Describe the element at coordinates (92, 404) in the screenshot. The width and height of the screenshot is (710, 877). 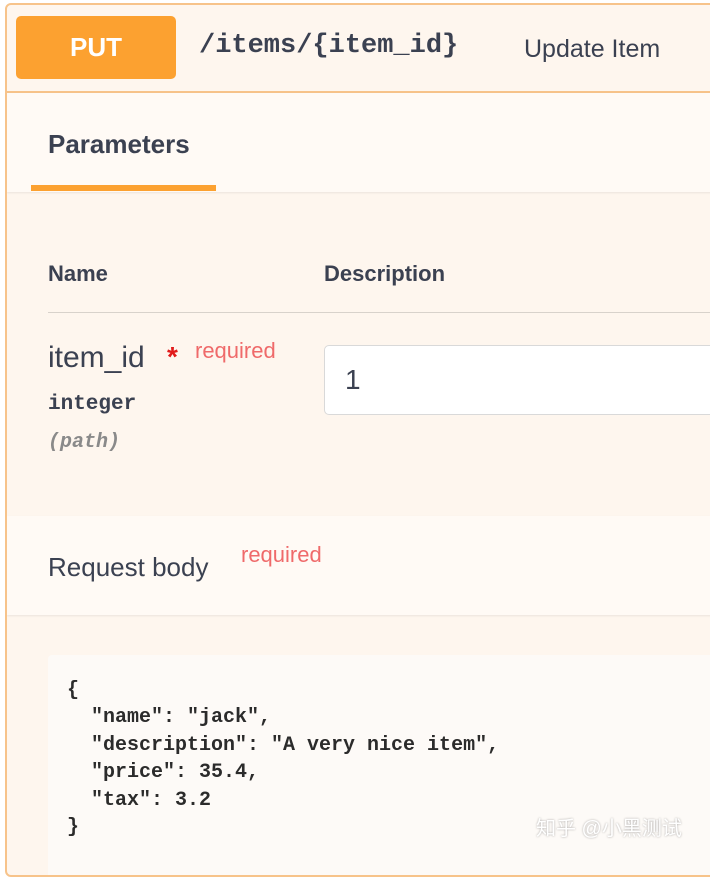
I see `param-type: integer` at that location.